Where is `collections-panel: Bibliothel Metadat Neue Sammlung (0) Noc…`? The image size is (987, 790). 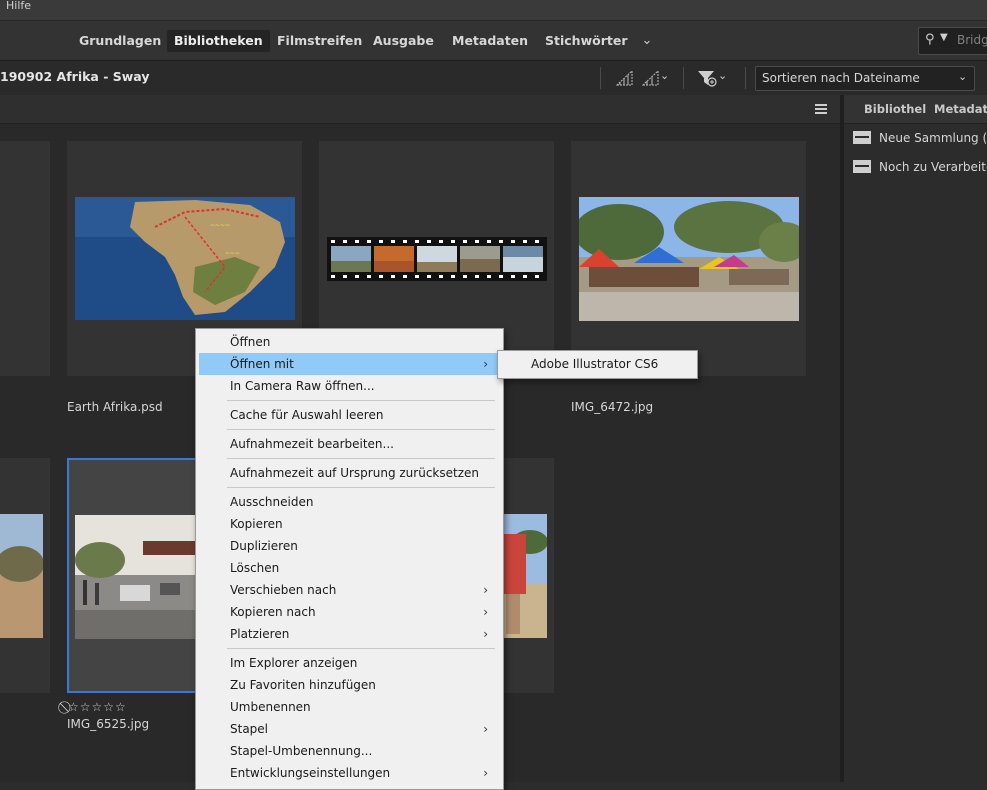
collections-panel: Bibliothel Metadat Neue Sammlung (0) Noc… is located at coordinates (915, 438).